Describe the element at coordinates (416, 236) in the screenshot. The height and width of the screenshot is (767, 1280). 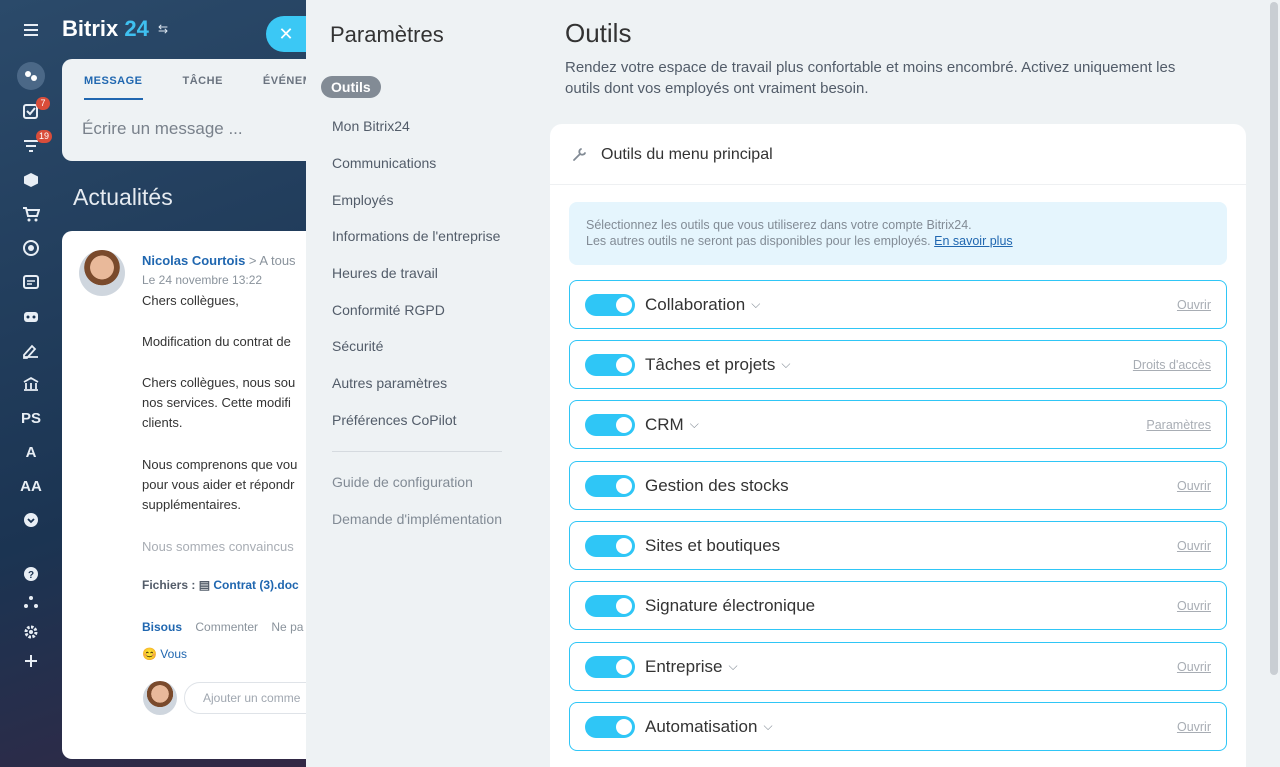
I see `nav-item-informations: Informations de l'entreprise` at that location.